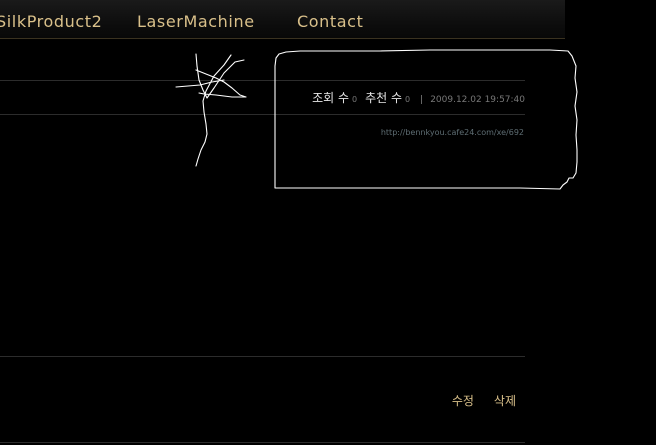  I want to click on delete-button: 삭제, so click(505, 400).